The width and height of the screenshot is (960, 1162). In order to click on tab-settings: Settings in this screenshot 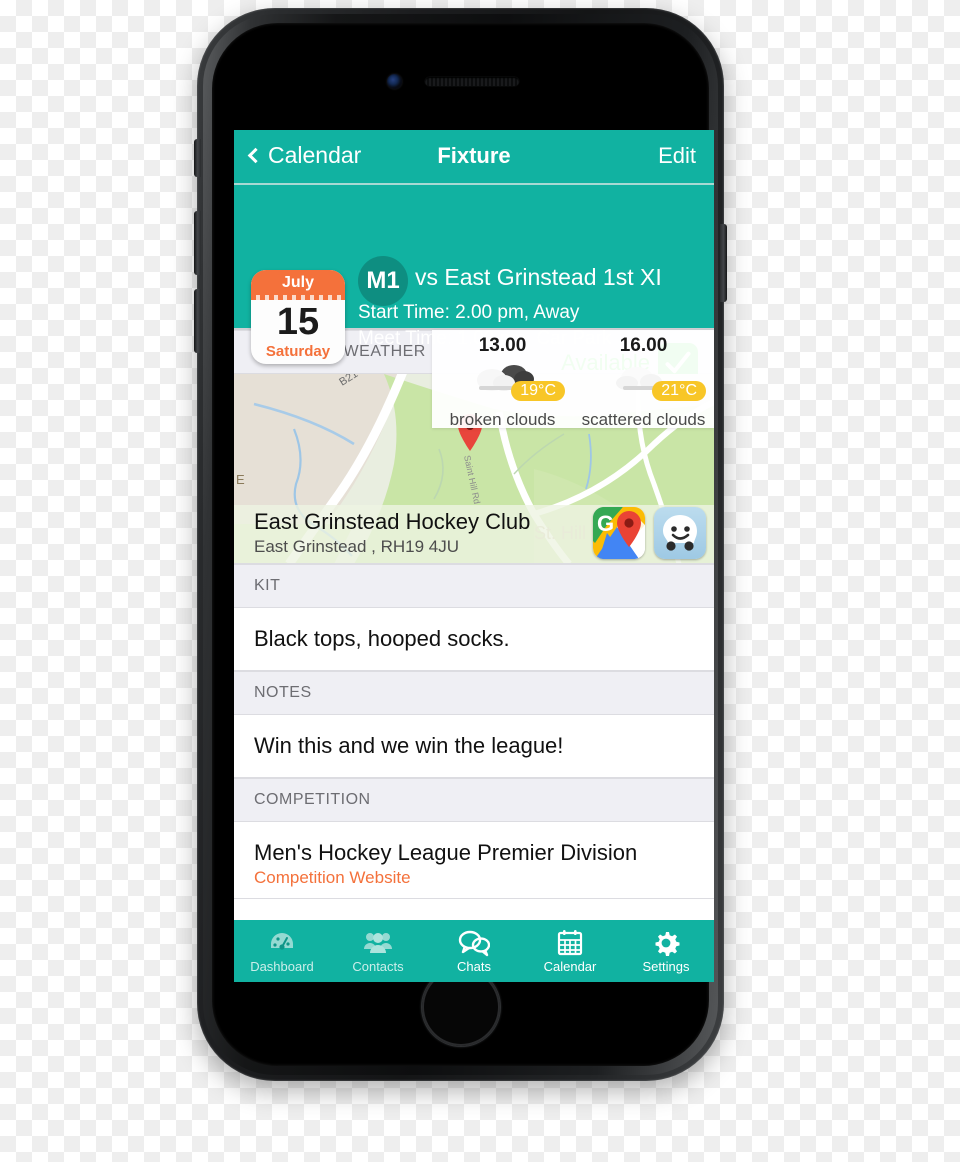, I will do `click(666, 951)`.